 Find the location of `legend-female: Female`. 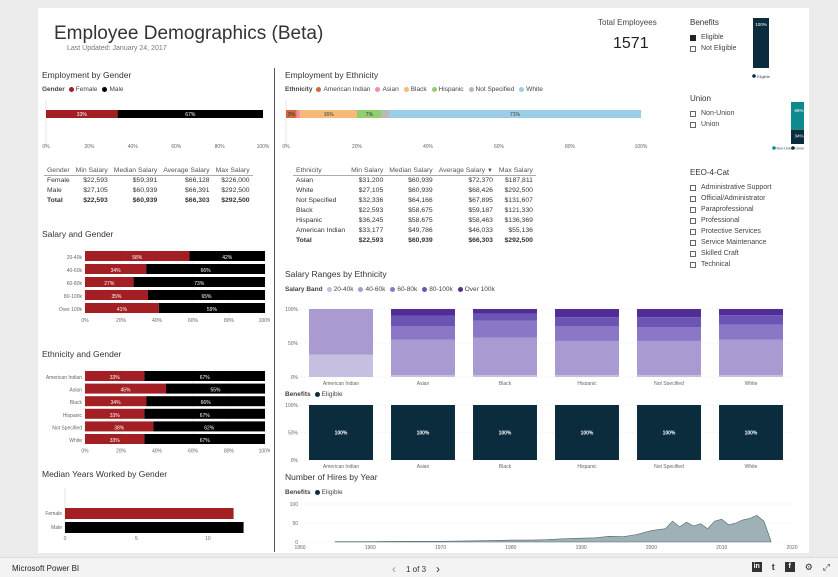

legend-female: Female is located at coordinates (82, 89).